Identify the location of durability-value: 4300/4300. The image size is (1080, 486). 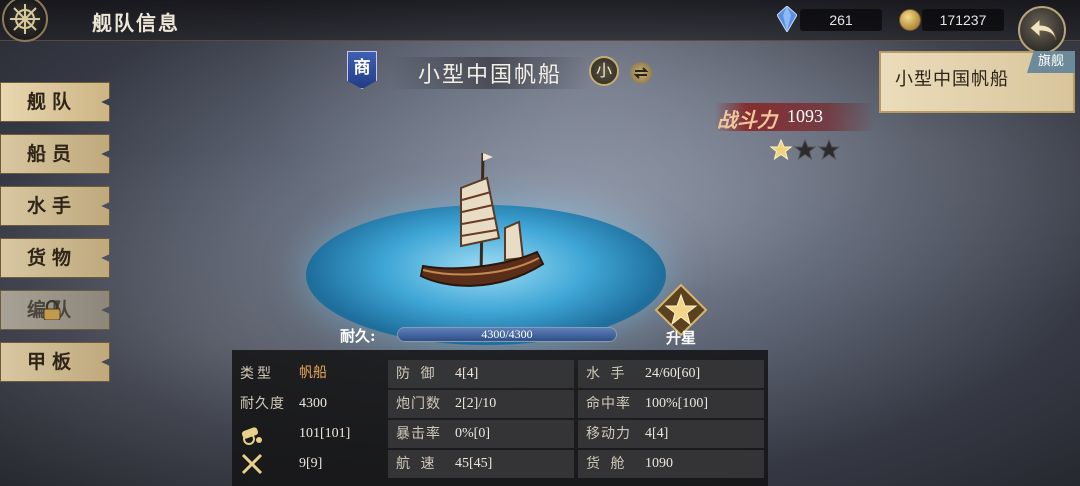
(507, 334).